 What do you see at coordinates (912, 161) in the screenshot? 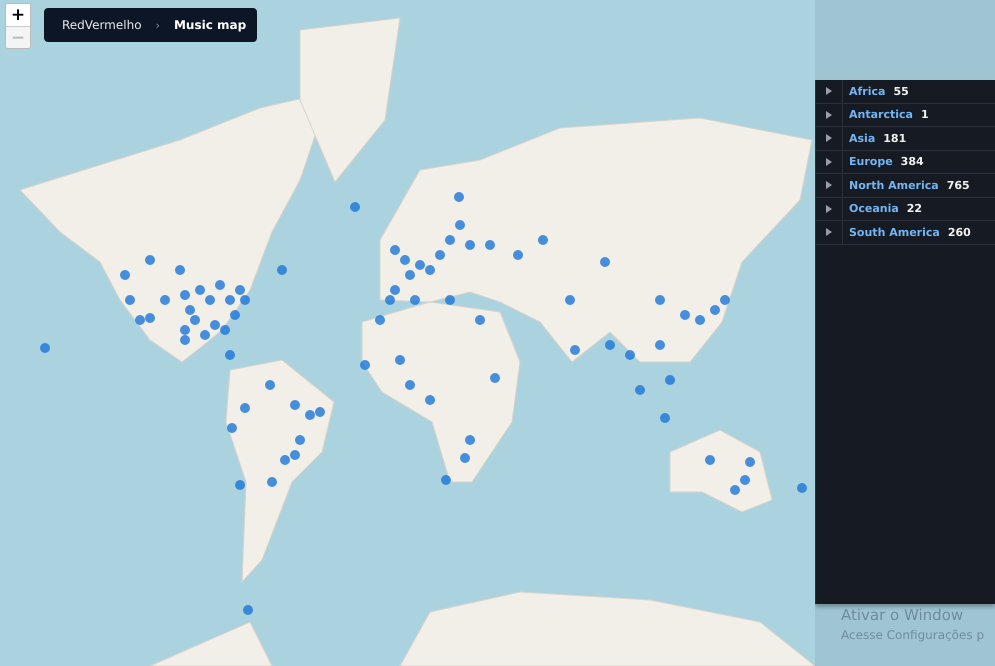
I see `region-count: 384` at bounding box center [912, 161].